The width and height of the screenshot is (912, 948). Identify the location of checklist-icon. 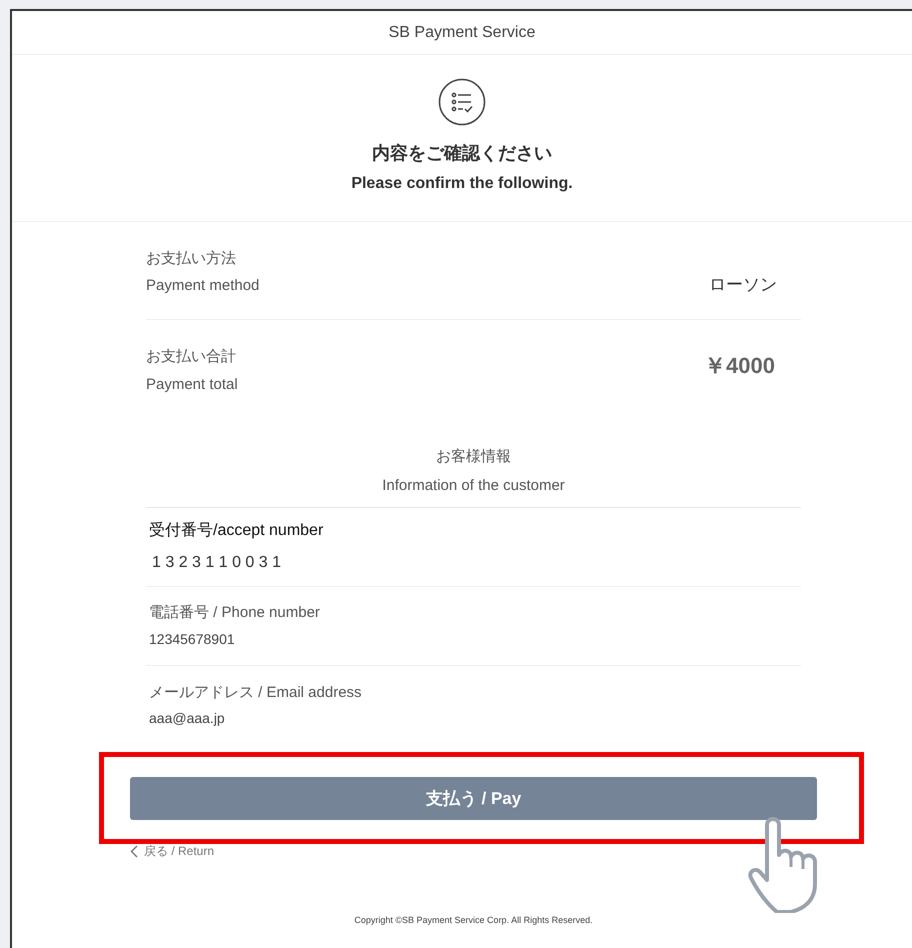
(462, 102).